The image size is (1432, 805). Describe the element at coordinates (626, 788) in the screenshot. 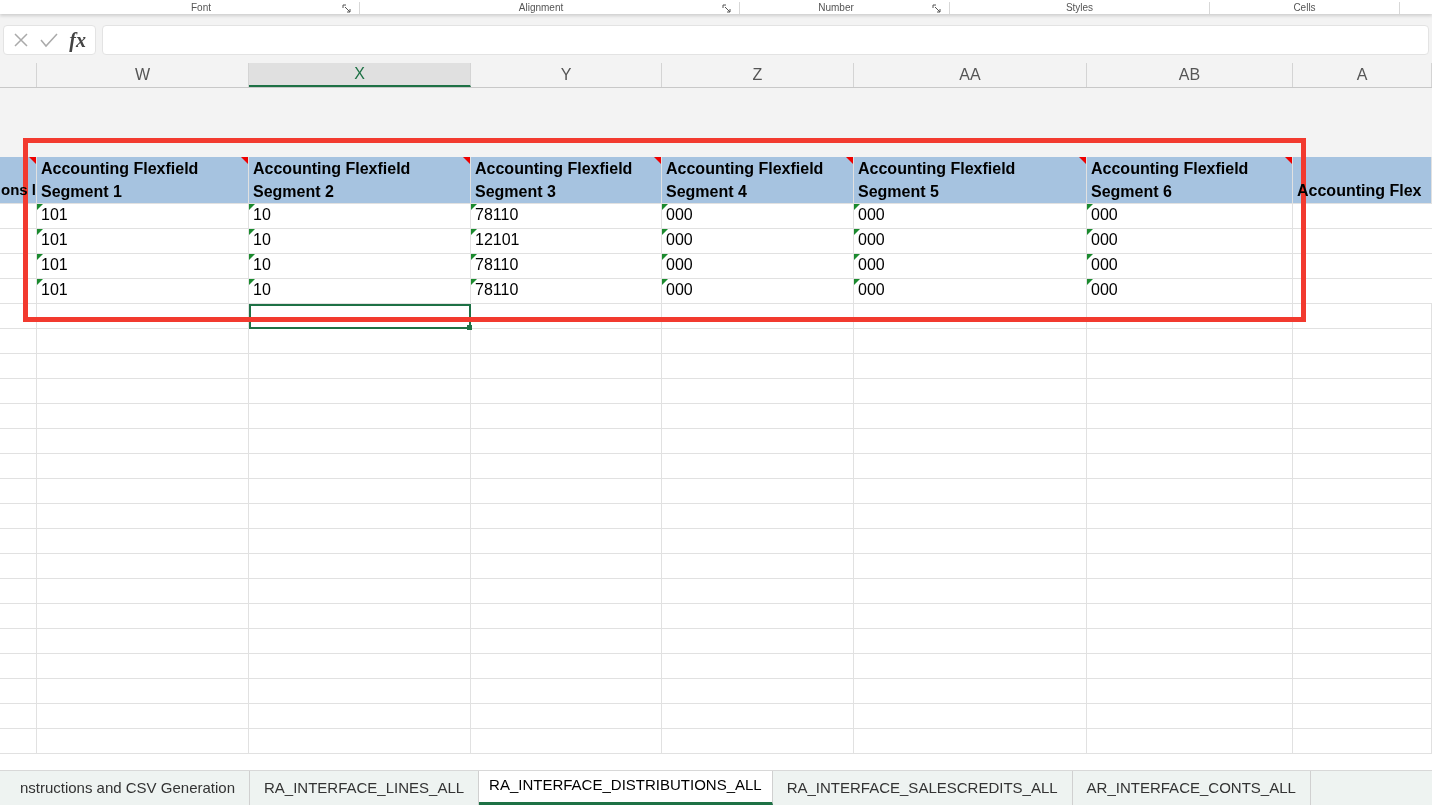

I see `sheet-tab: RA_INTERFACE_DISTRIBUTIONS_ALL` at that location.